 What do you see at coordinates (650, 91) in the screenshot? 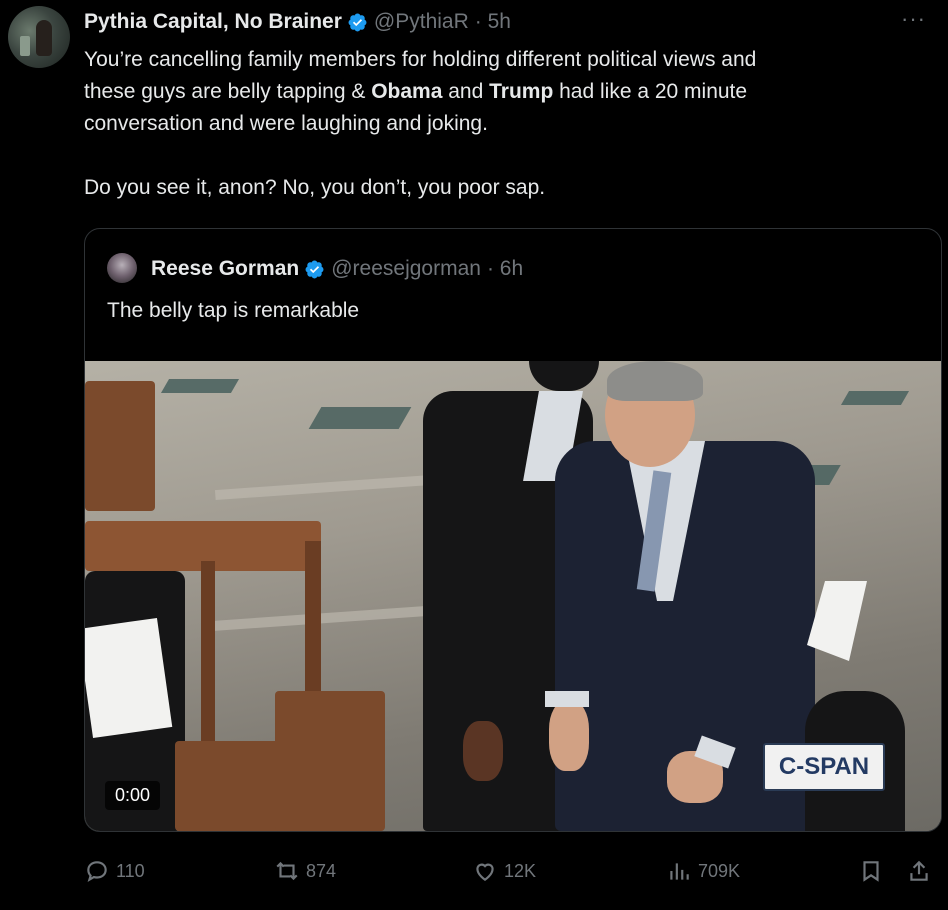
I see `tweet-text-segment: had like a 20 minute` at bounding box center [650, 91].